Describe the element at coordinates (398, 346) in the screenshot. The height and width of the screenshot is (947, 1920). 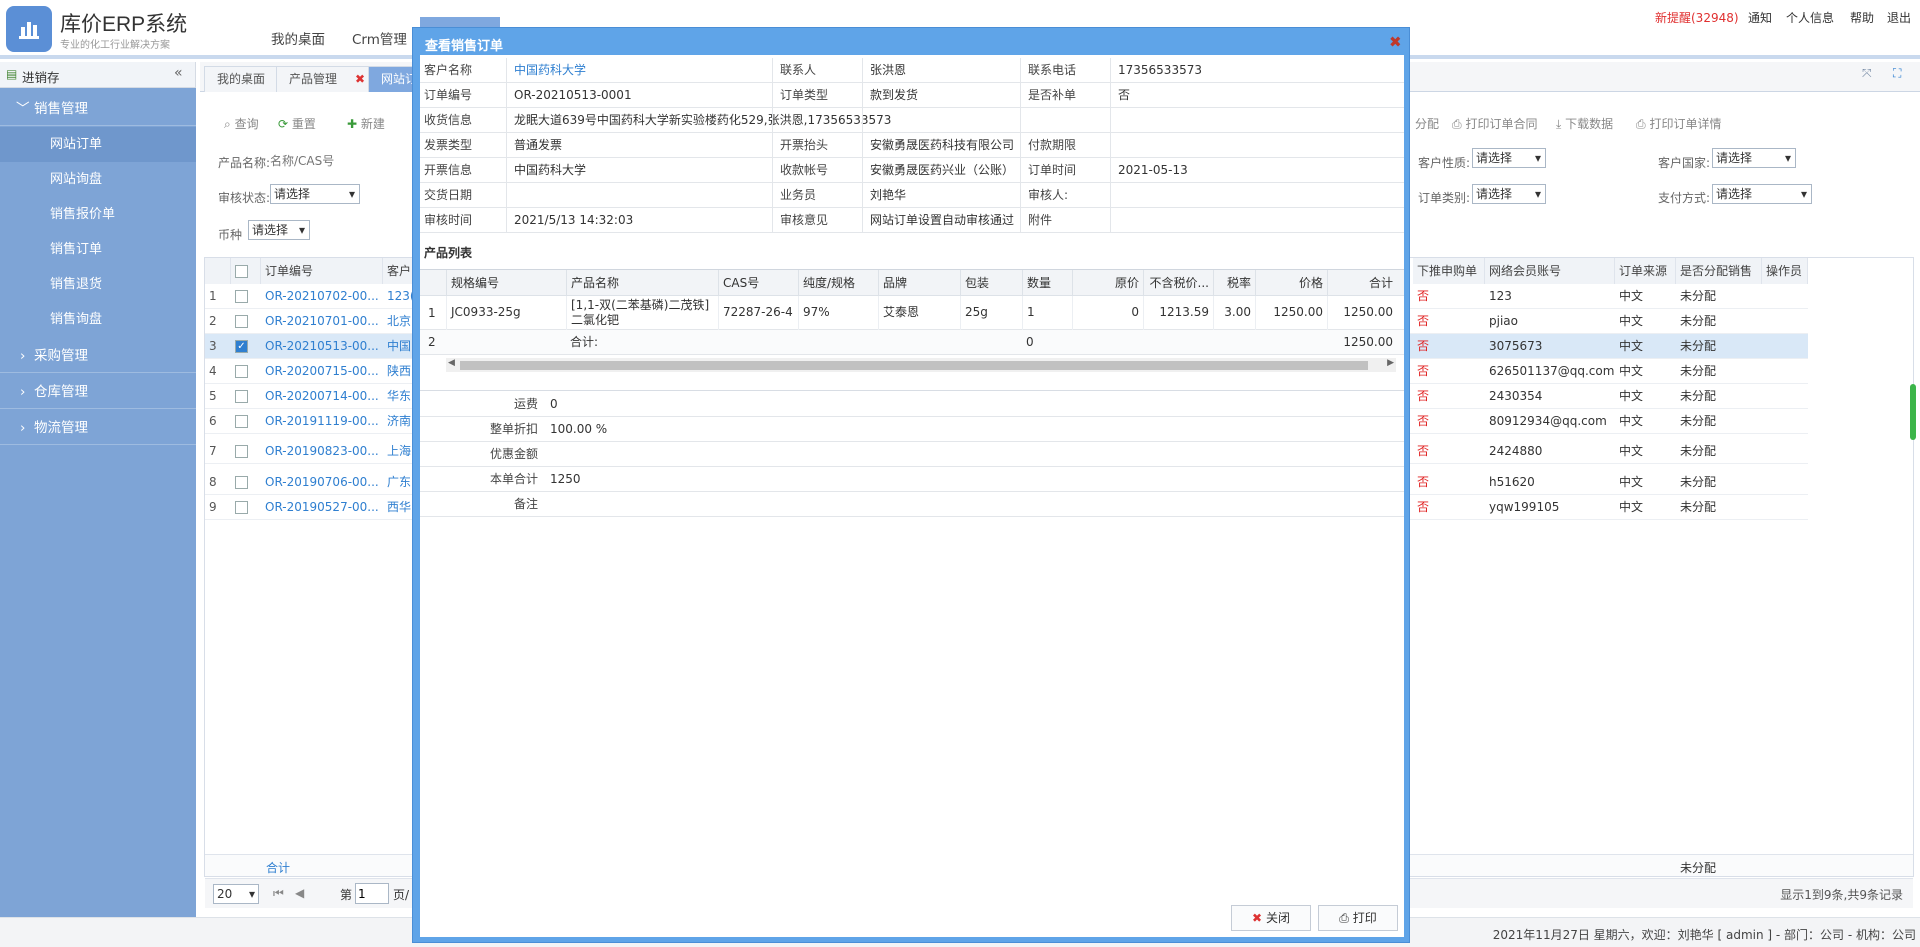
I see `customer-link: 中国` at that location.